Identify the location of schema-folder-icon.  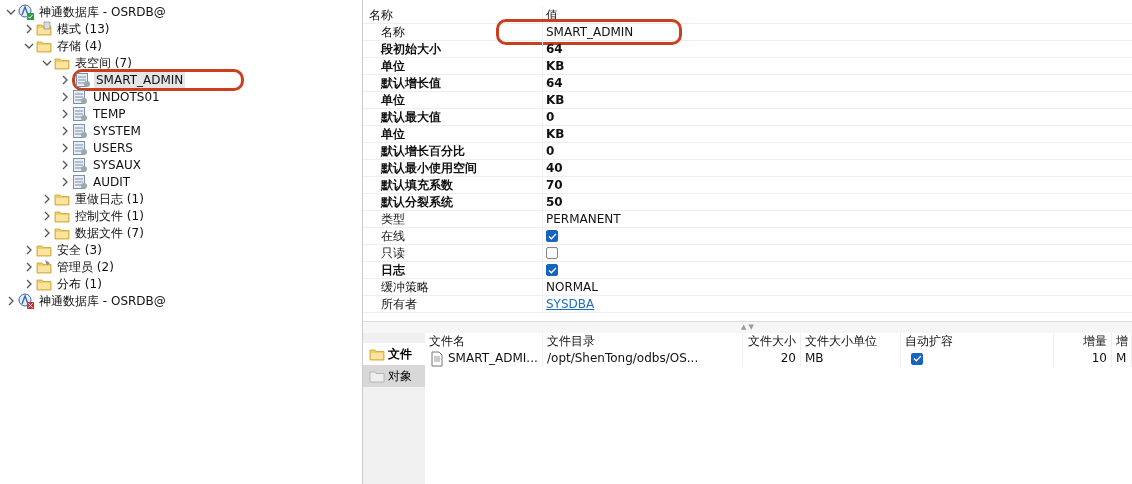
(44, 28).